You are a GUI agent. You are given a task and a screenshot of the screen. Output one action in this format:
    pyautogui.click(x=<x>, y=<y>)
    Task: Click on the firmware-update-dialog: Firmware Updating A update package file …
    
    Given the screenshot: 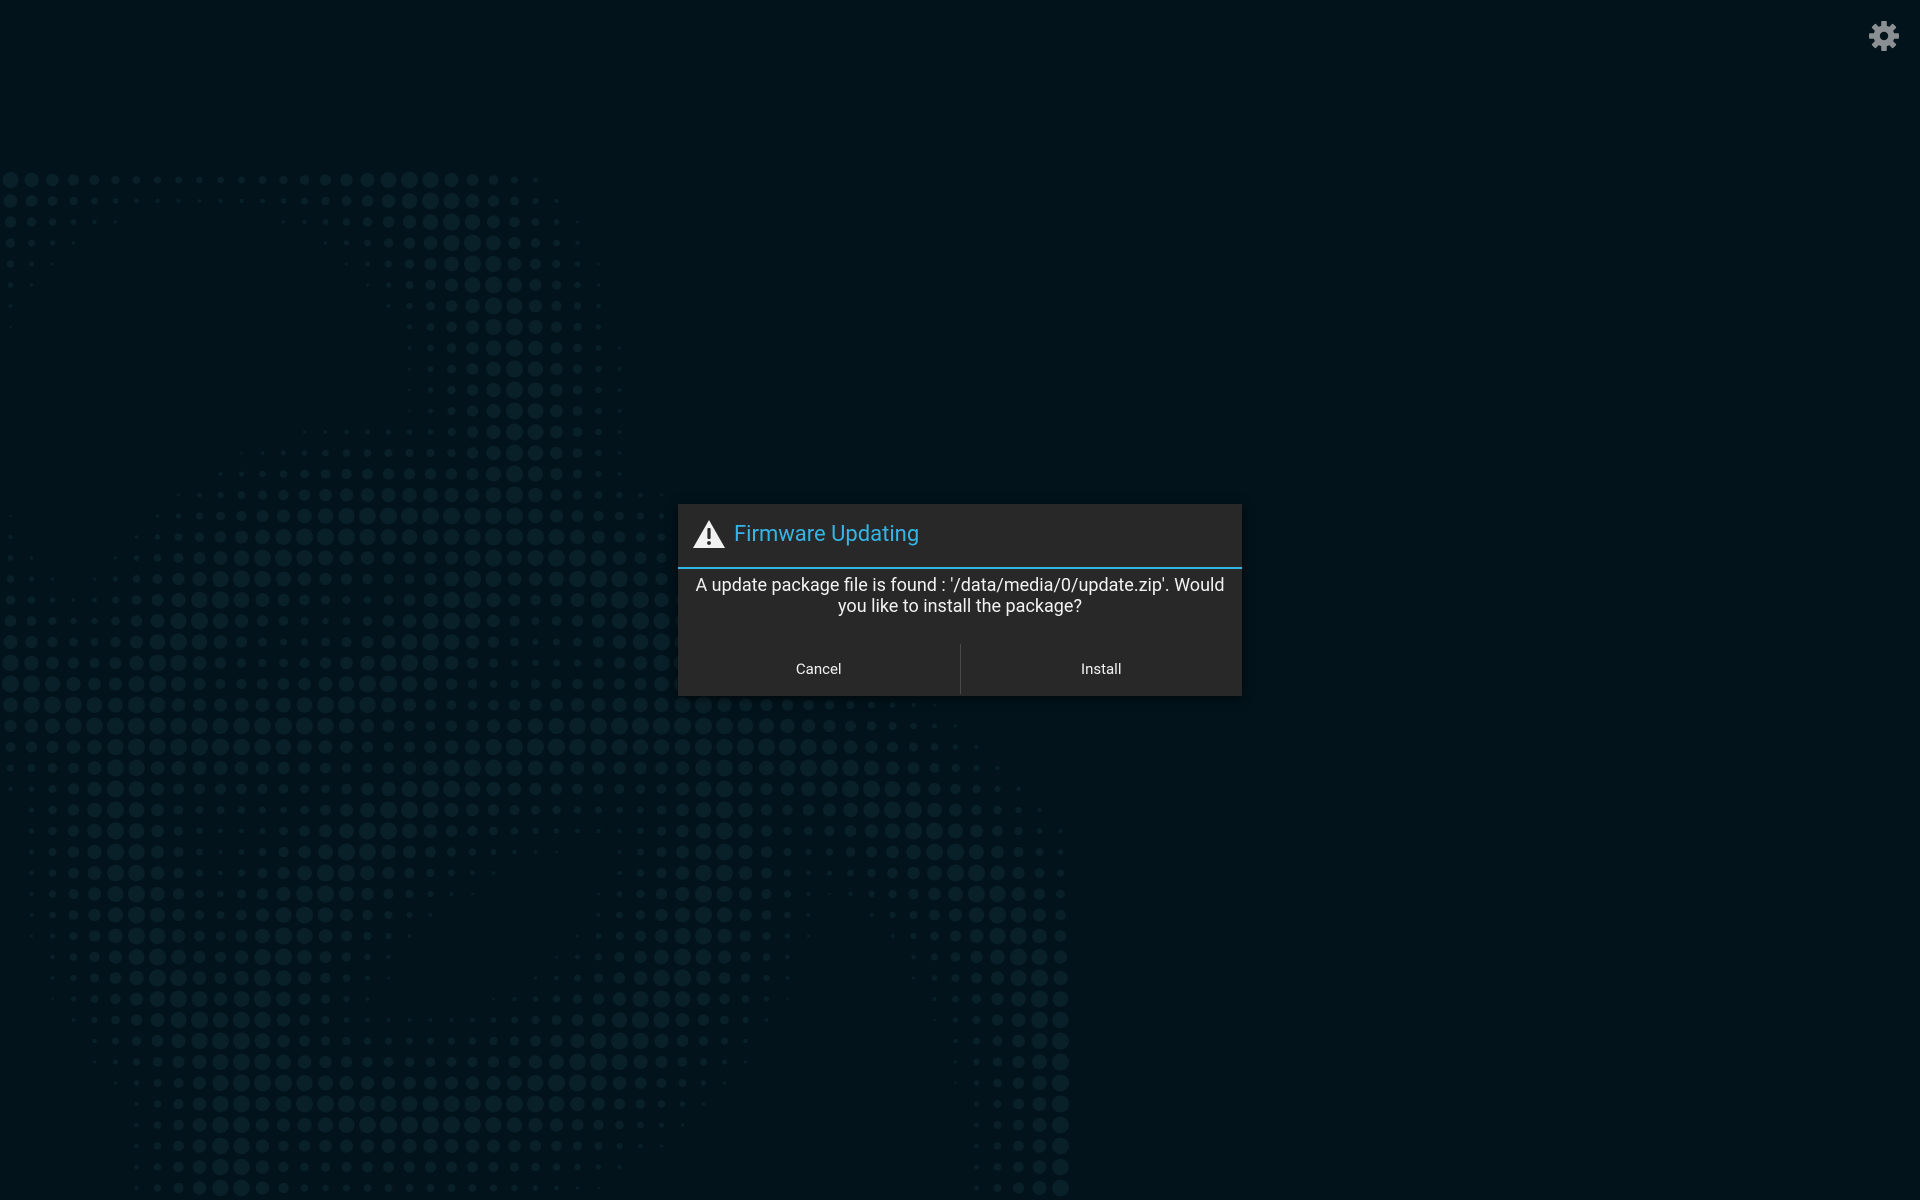 What is the action you would take?
    pyautogui.click(x=960, y=600)
    